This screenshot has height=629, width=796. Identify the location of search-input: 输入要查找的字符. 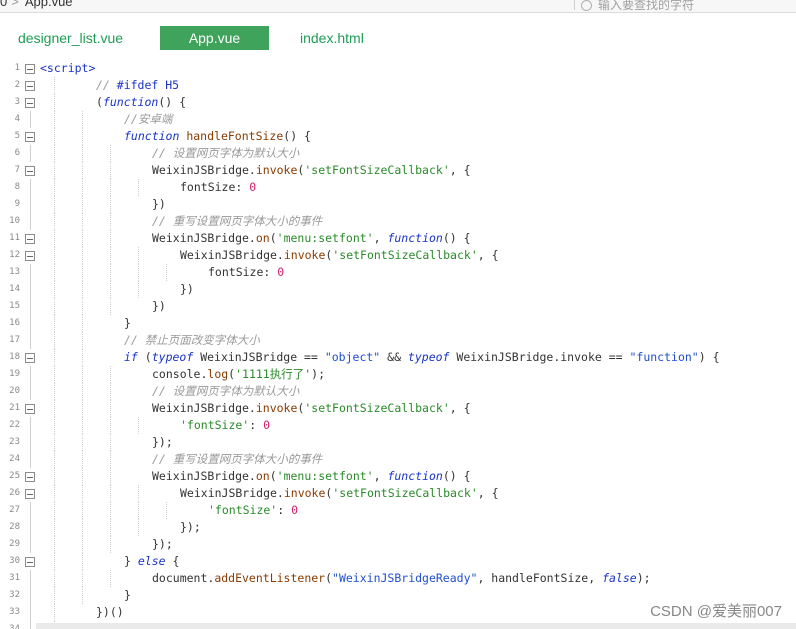
(646, 6).